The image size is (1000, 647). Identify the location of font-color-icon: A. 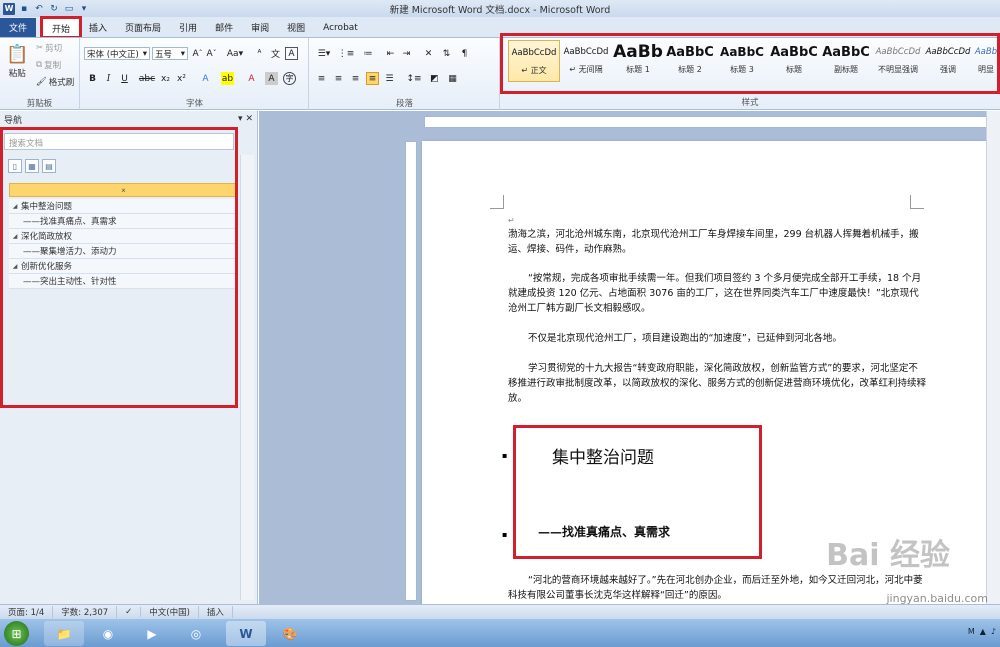
(251, 78).